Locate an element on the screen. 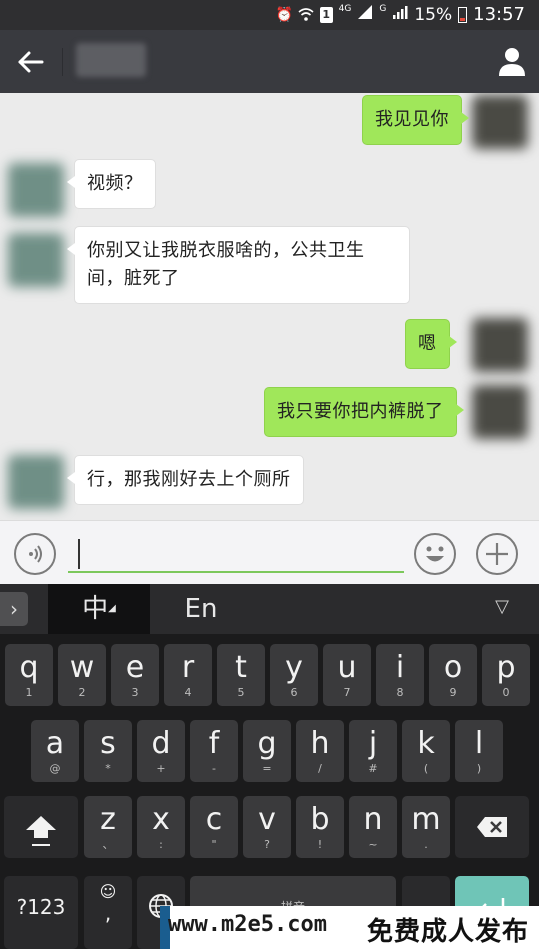 Image resolution: width=539 pixels, height=949 pixels. key-s: s * is located at coordinates (108, 751).